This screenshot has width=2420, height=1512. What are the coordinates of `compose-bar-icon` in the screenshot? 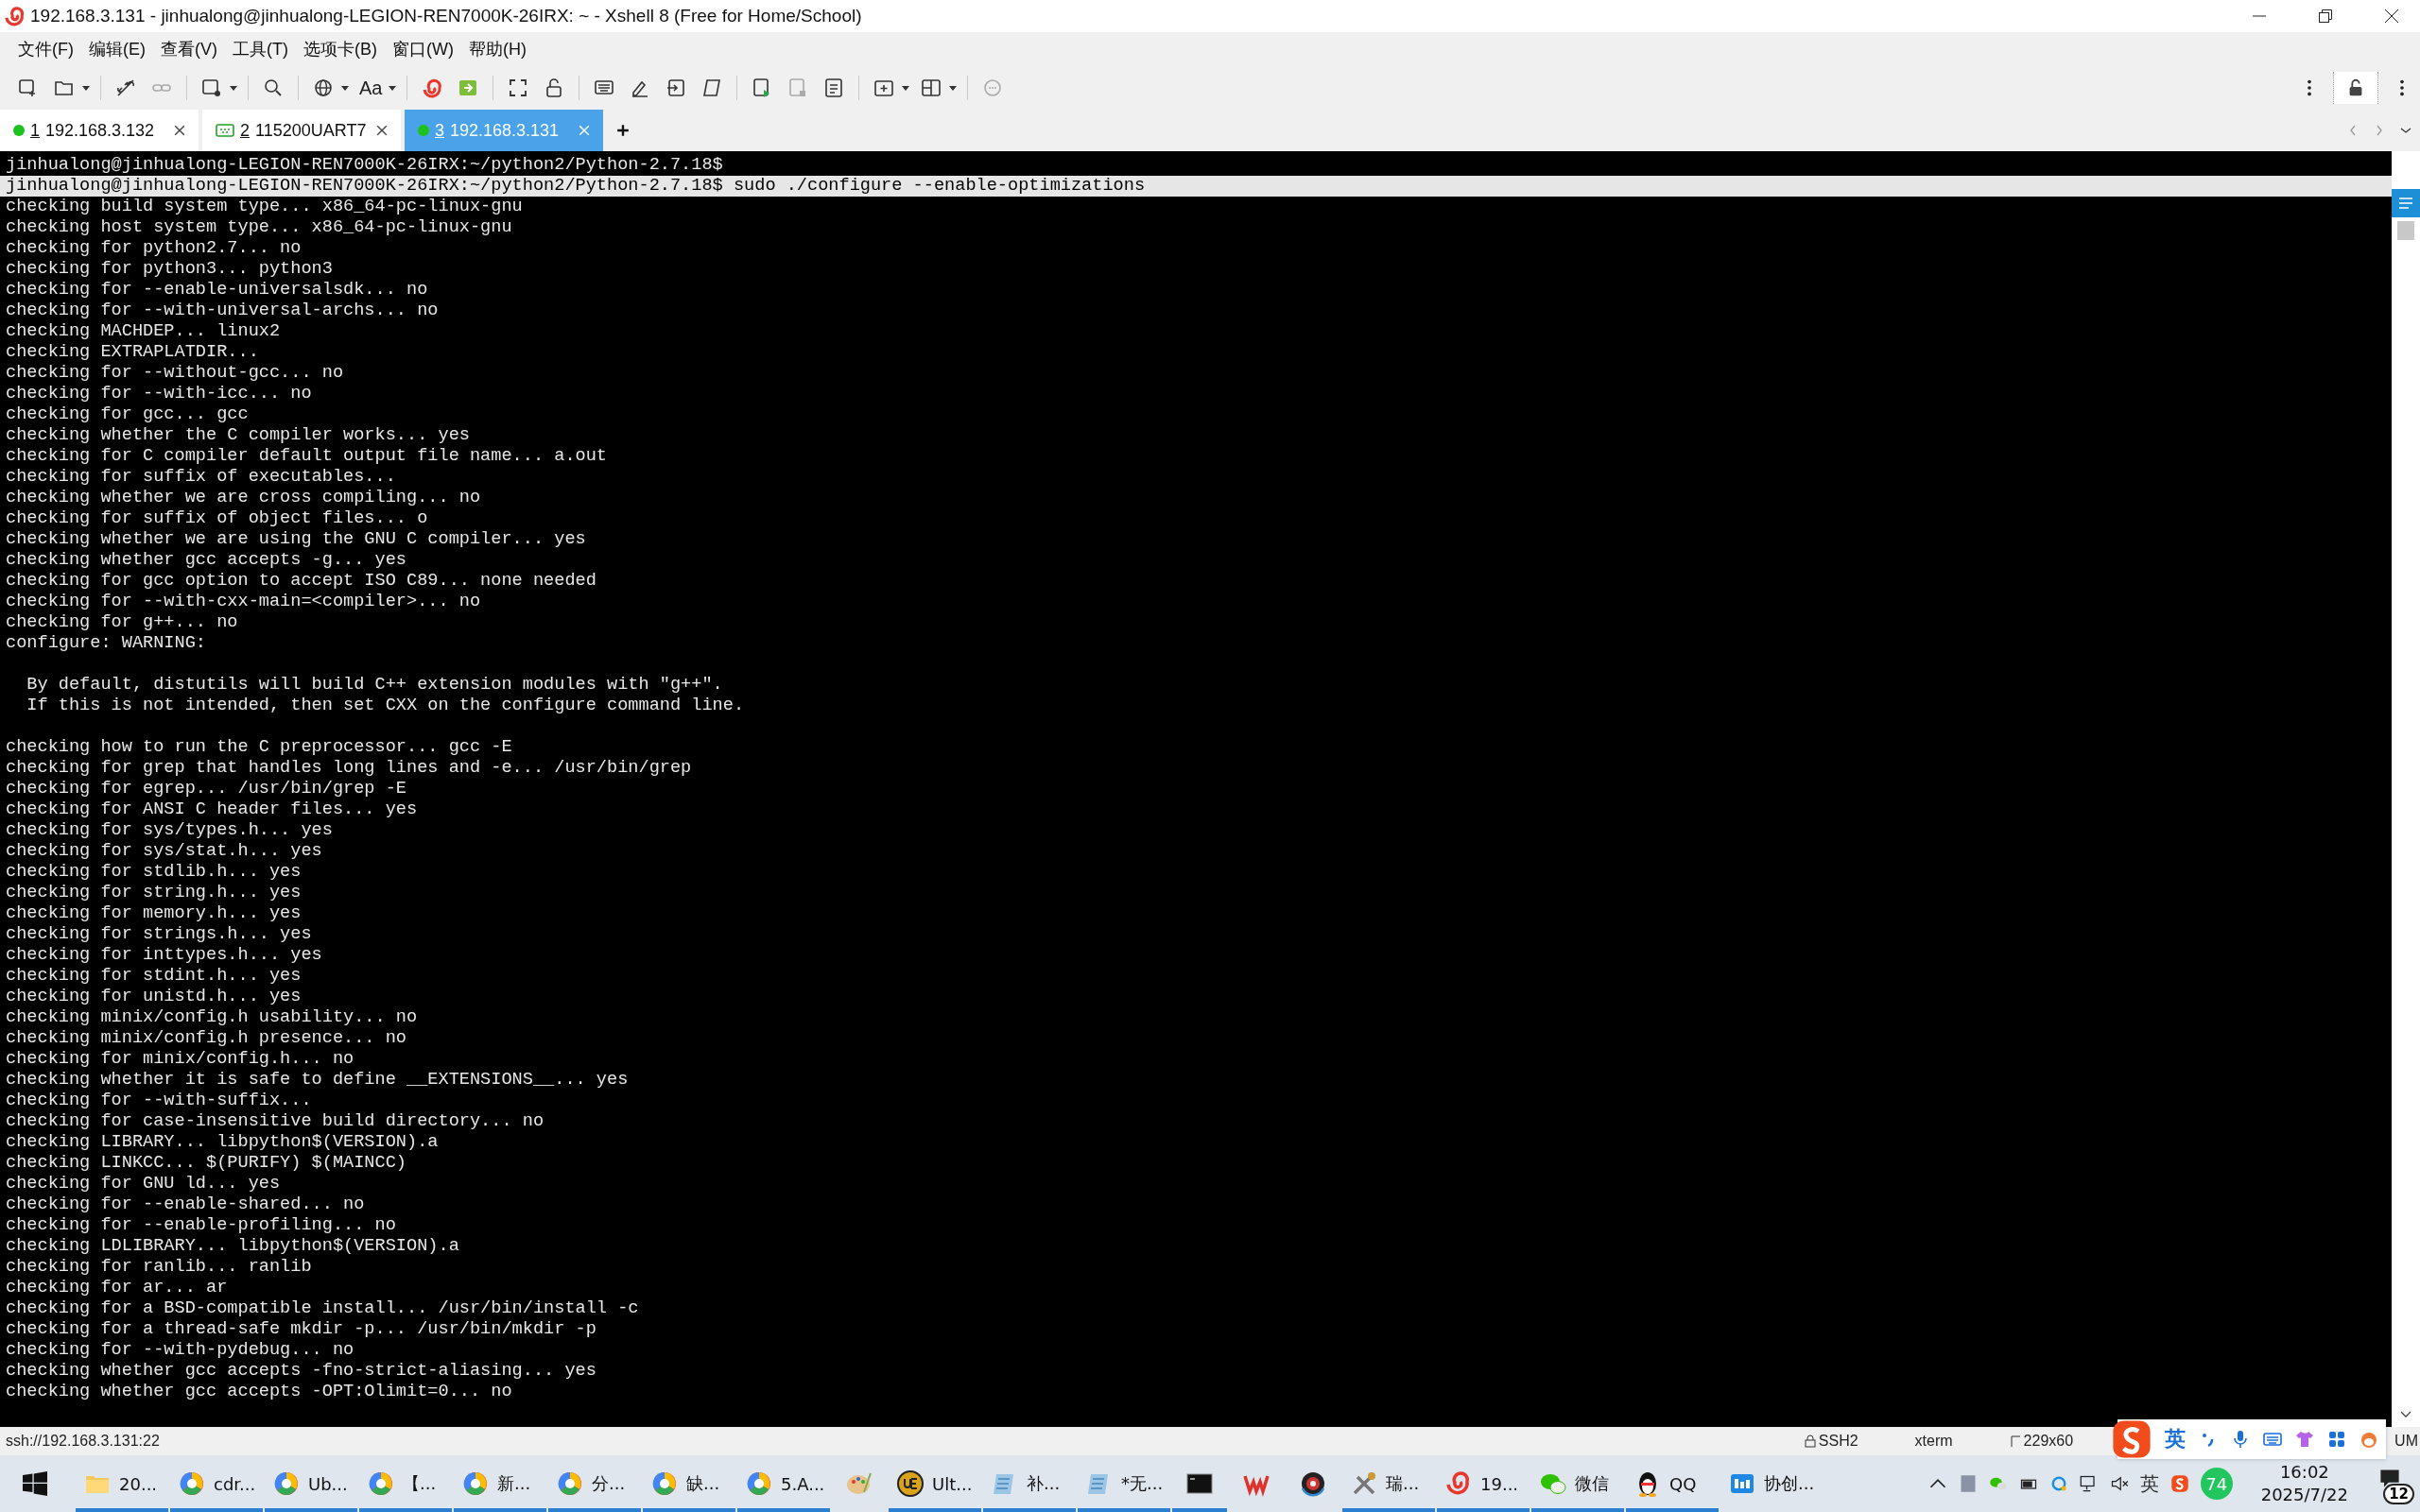 It's located at (2406, 203).